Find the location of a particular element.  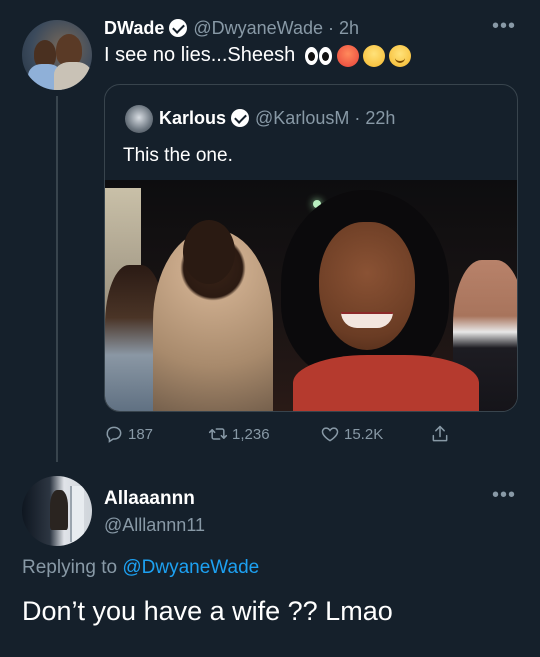

retweet-button: 1,236 is located at coordinates (264, 434).